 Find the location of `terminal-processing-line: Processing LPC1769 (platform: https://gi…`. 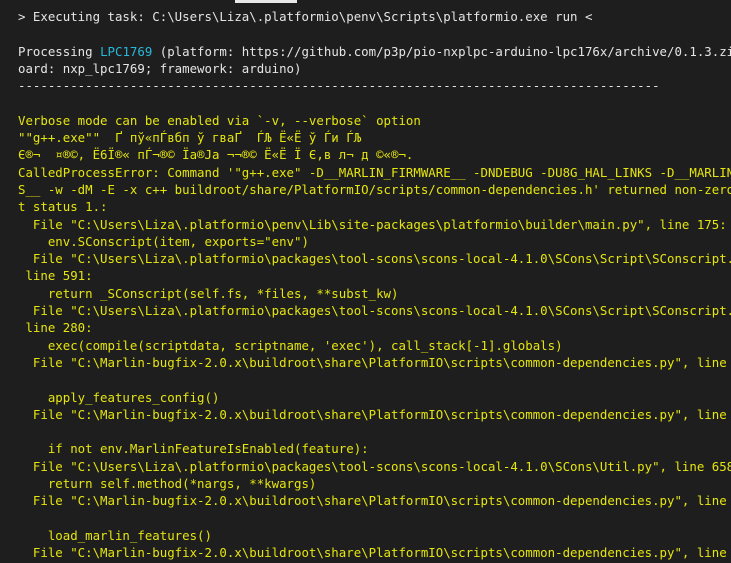

terminal-processing-line: Processing LPC1769 (platform: https://gi… is located at coordinates (365, 51).